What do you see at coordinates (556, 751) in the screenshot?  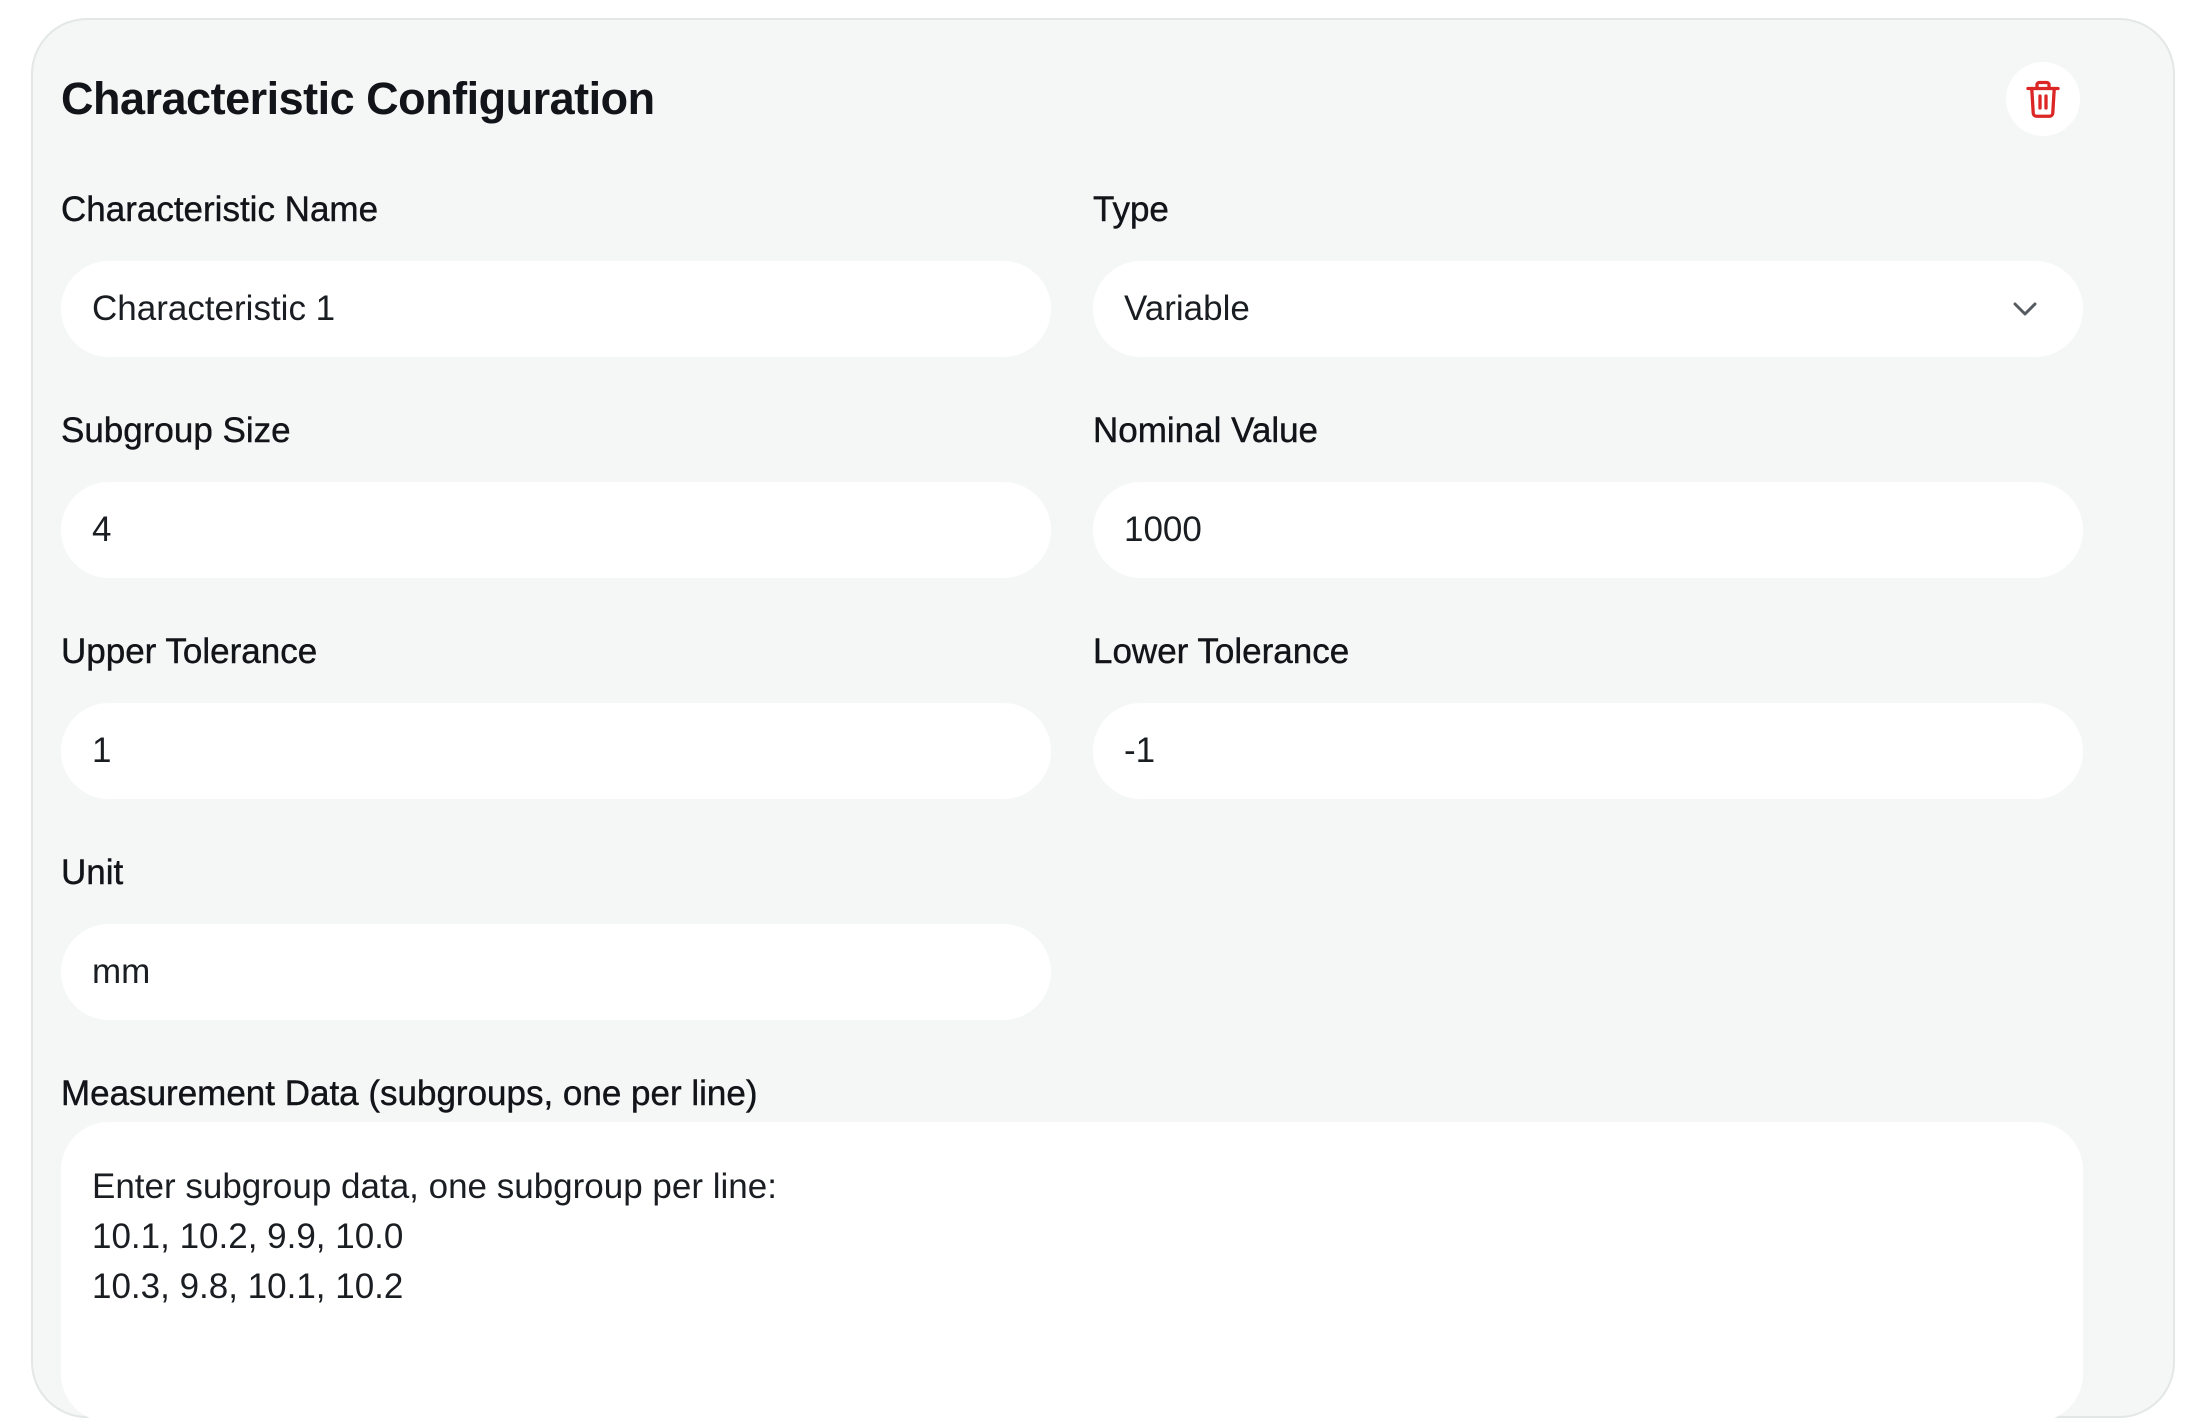 I see `upper-tolerance-input: 1` at bounding box center [556, 751].